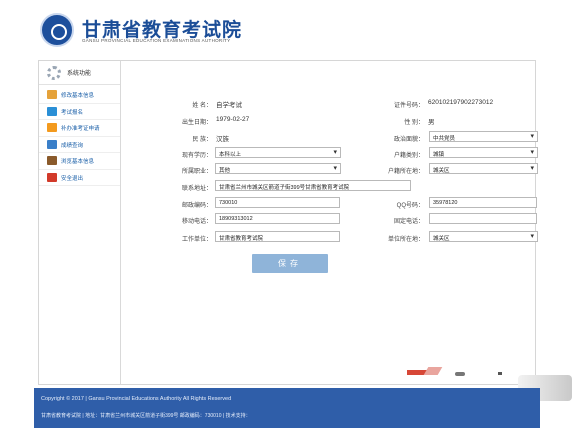 The image size is (587, 428). What do you see at coordinates (57, 30) in the screenshot?
I see `logo-seal-icon` at bounding box center [57, 30].